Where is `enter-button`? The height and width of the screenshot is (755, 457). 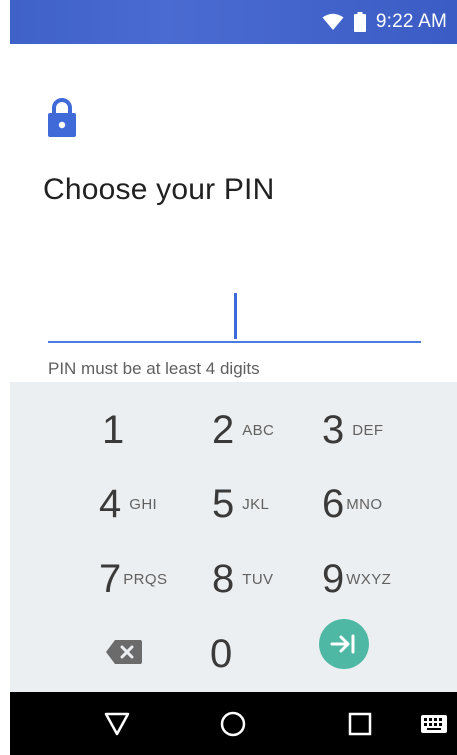
enter-button is located at coordinates (344, 644).